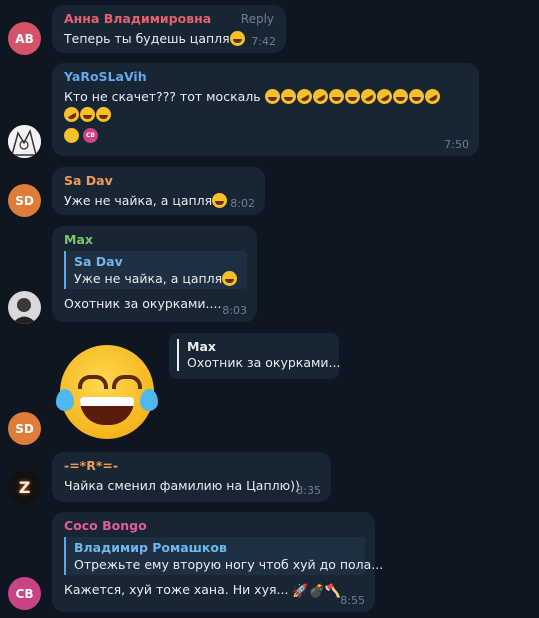 This screenshot has height=618, width=539. Describe the element at coordinates (98, 261) in the screenshot. I see `quote-author: Sa Dav` at that location.